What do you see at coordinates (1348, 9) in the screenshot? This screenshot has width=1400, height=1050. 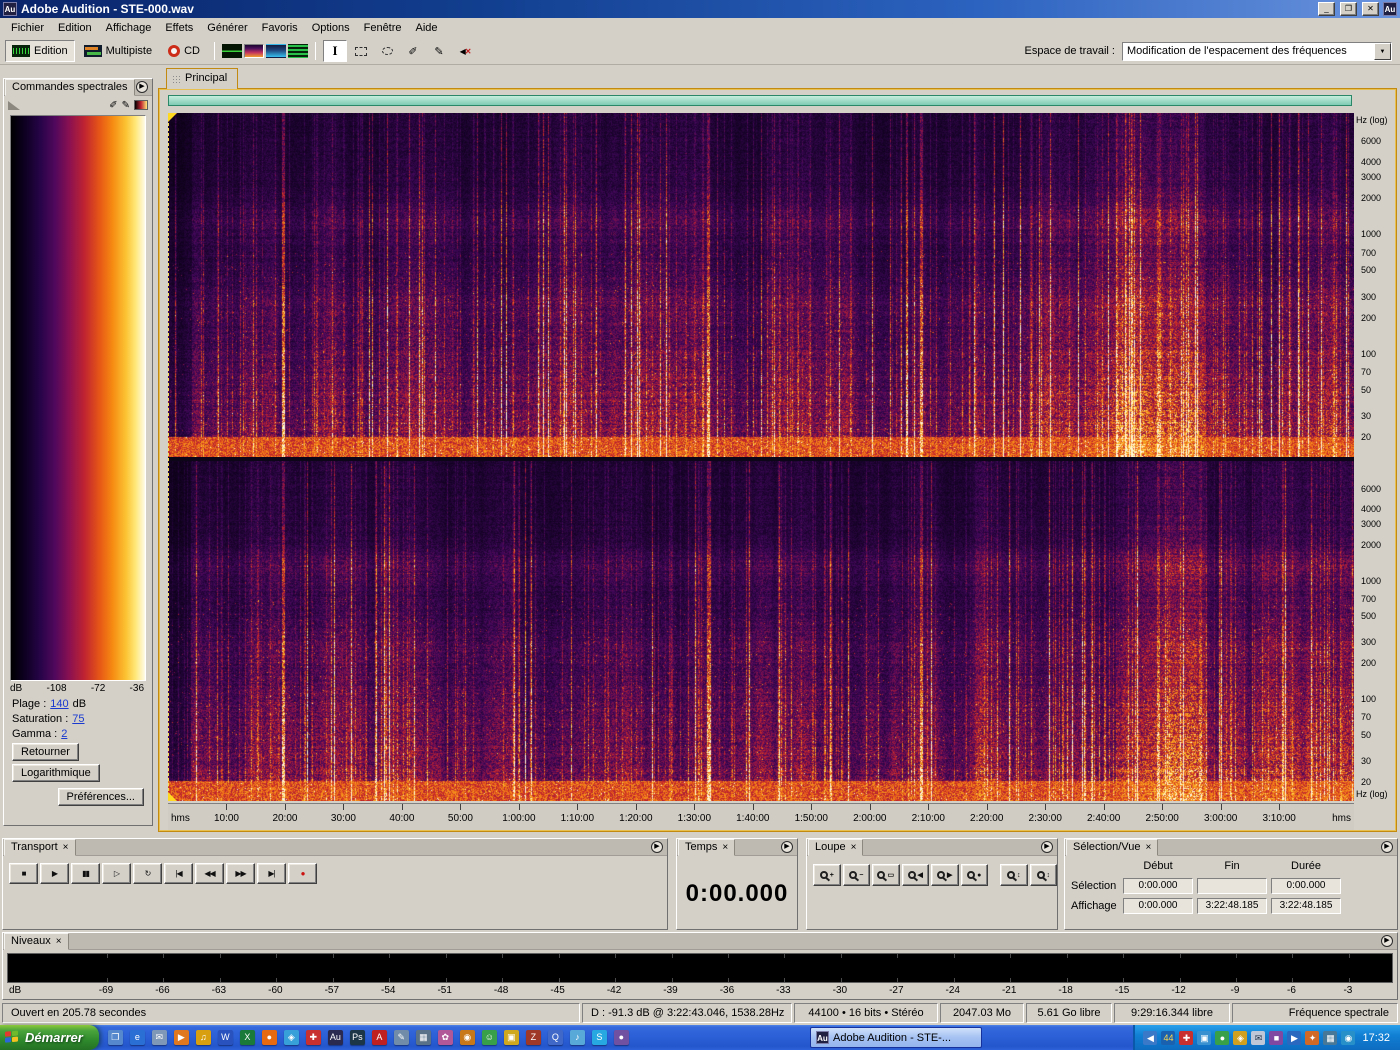 I see `maximize-button: ❐` at bounding box center [1348, 9].